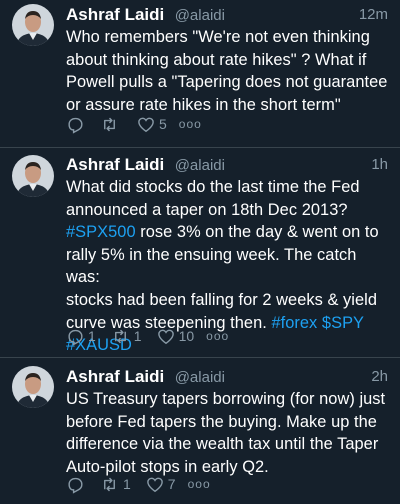 This screenshot has width=400, height=504. What do you see at coordinates (143, 484) in the screenshot?
I see `action-bar: 1 7 ooo` at bounding box center [143, 484].